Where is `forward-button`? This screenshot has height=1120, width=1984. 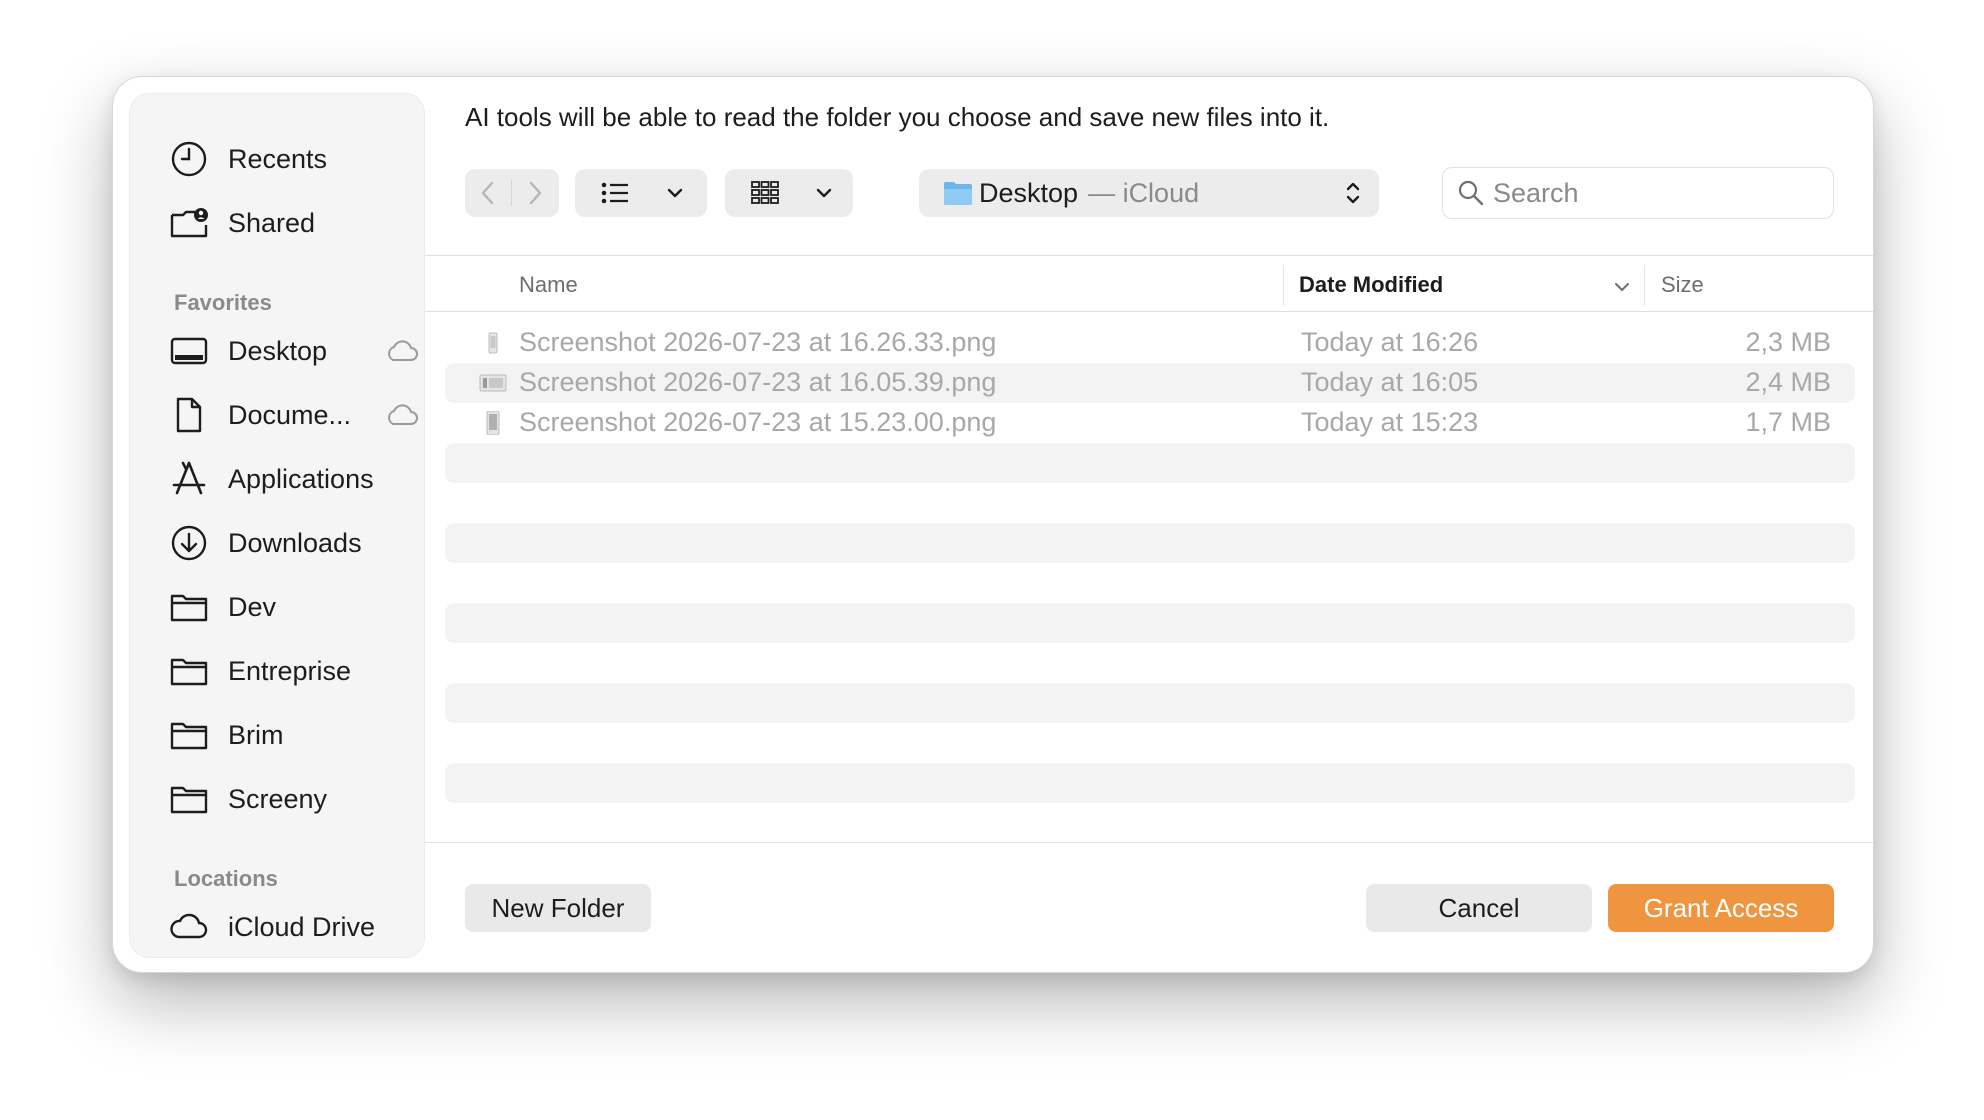
forward-button is located at coordinates (535, 193).